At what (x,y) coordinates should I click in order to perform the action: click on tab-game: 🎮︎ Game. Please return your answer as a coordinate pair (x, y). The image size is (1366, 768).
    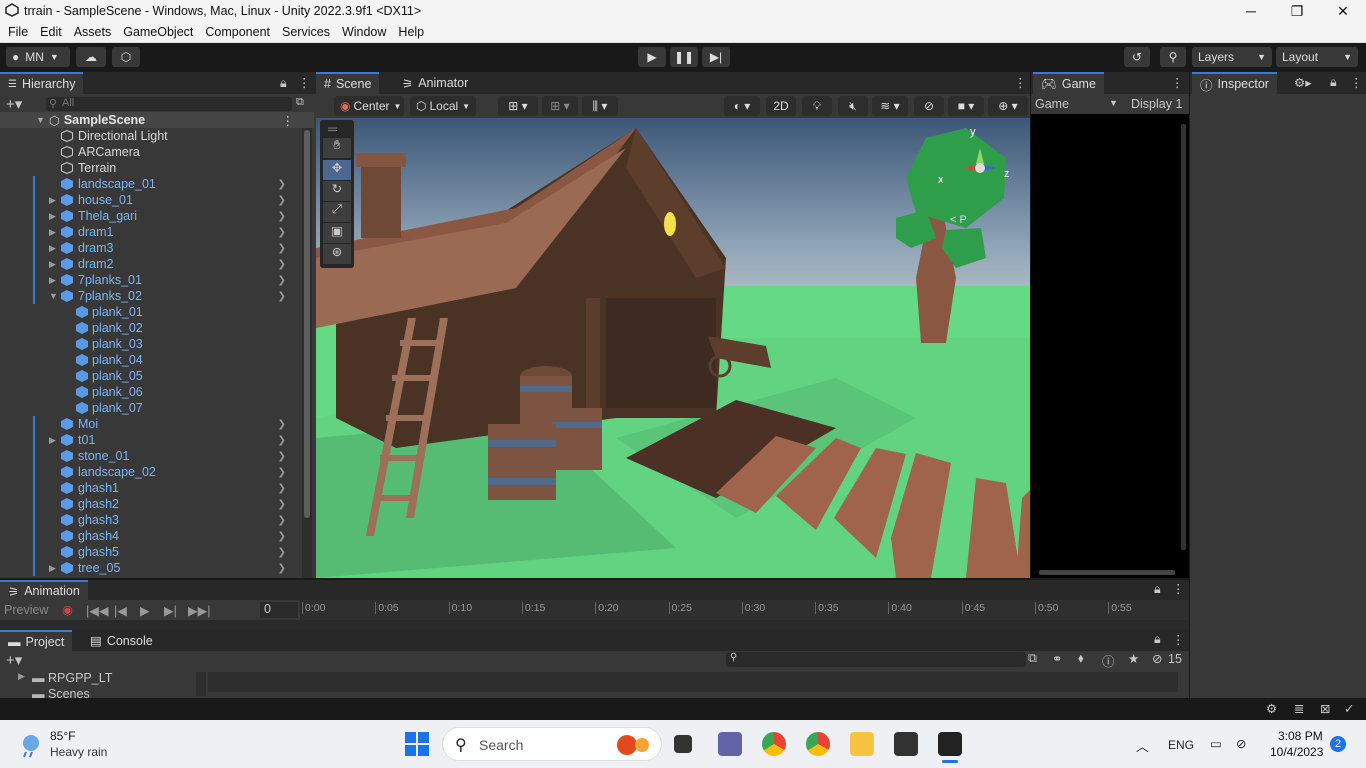
    Looking at the image, I should click on (1068, 83).